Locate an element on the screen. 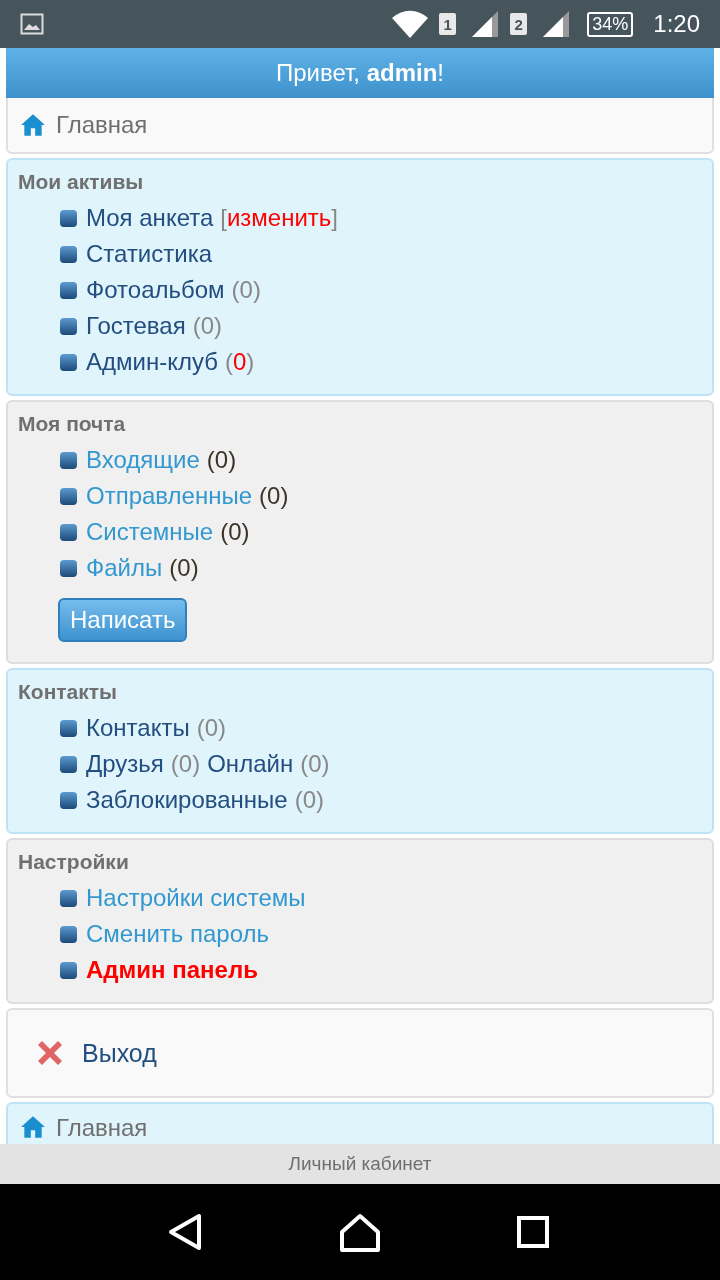 The image size is (720, 1280). menu-link: Заблокированные is located at coordinates (187, 800).